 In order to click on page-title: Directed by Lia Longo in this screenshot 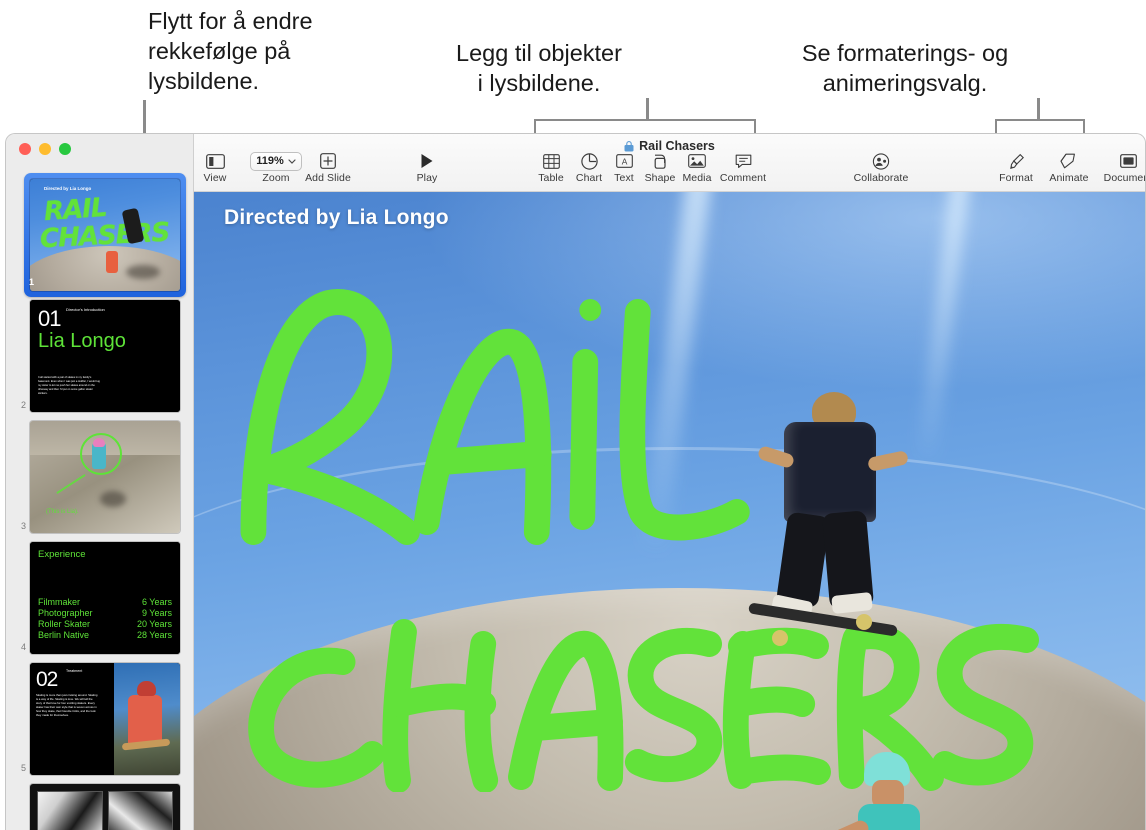, I will do `click(336, 217)`.